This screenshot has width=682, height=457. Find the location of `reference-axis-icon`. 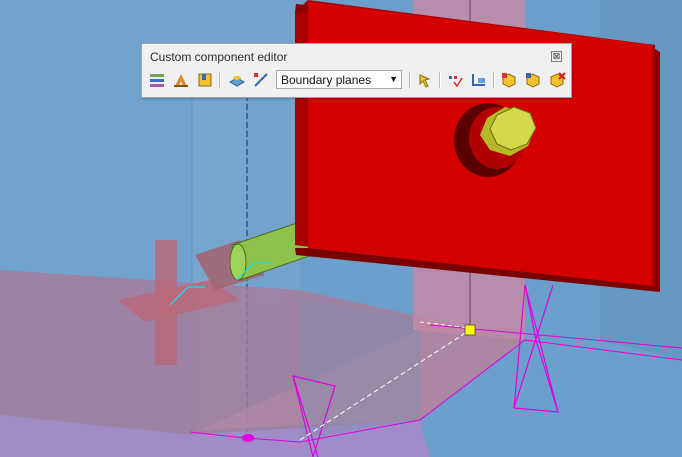

reference-axis-icon is located at coordinates (479, 80).